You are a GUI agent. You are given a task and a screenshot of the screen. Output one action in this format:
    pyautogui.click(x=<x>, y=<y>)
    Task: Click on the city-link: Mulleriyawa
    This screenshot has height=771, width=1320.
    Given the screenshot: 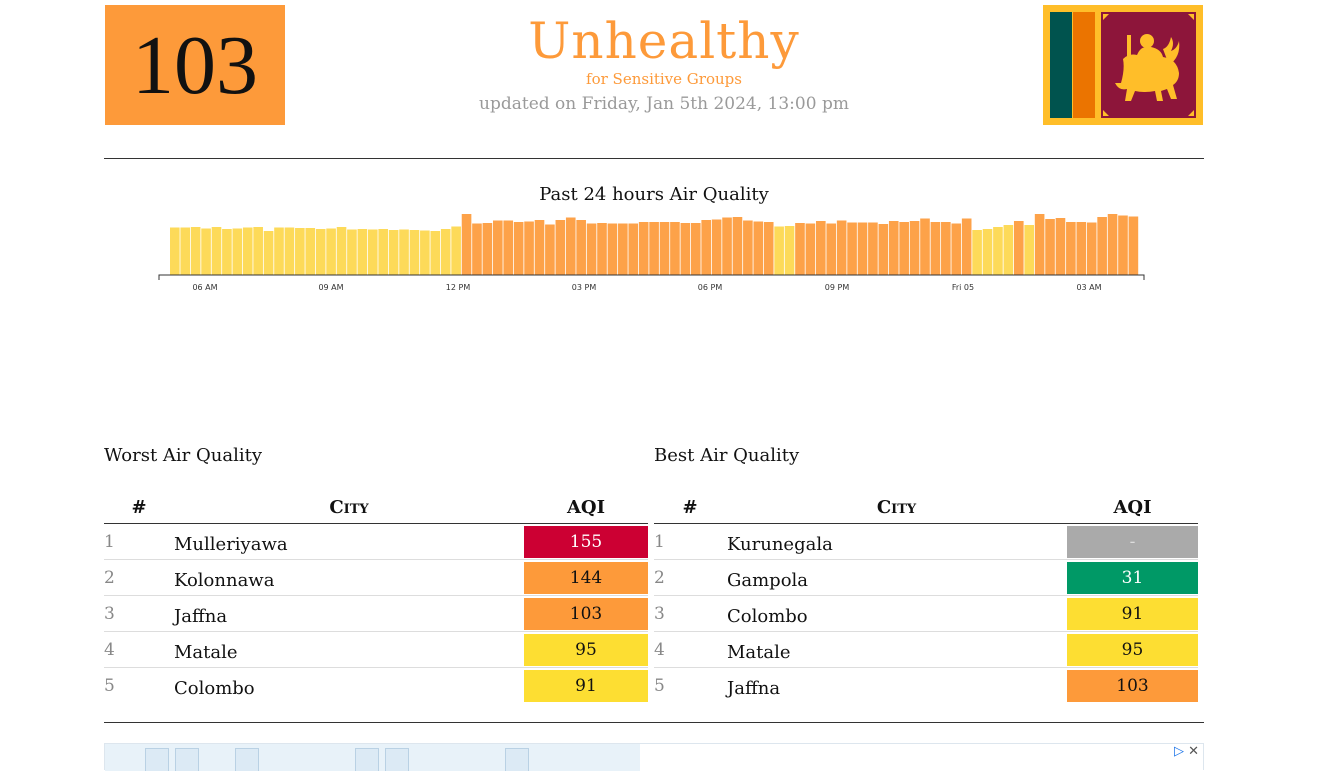 What is the action you would take?
    pyautogui.click(x=349, y=541)
    